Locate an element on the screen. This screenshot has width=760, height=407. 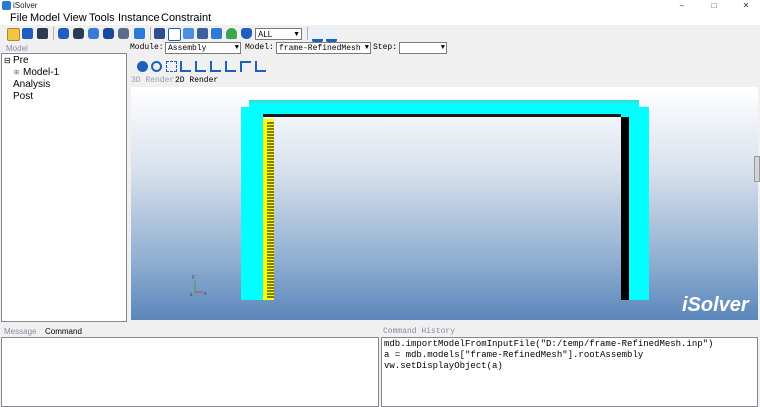
view-back-icon is located at coordinates (200, 66).